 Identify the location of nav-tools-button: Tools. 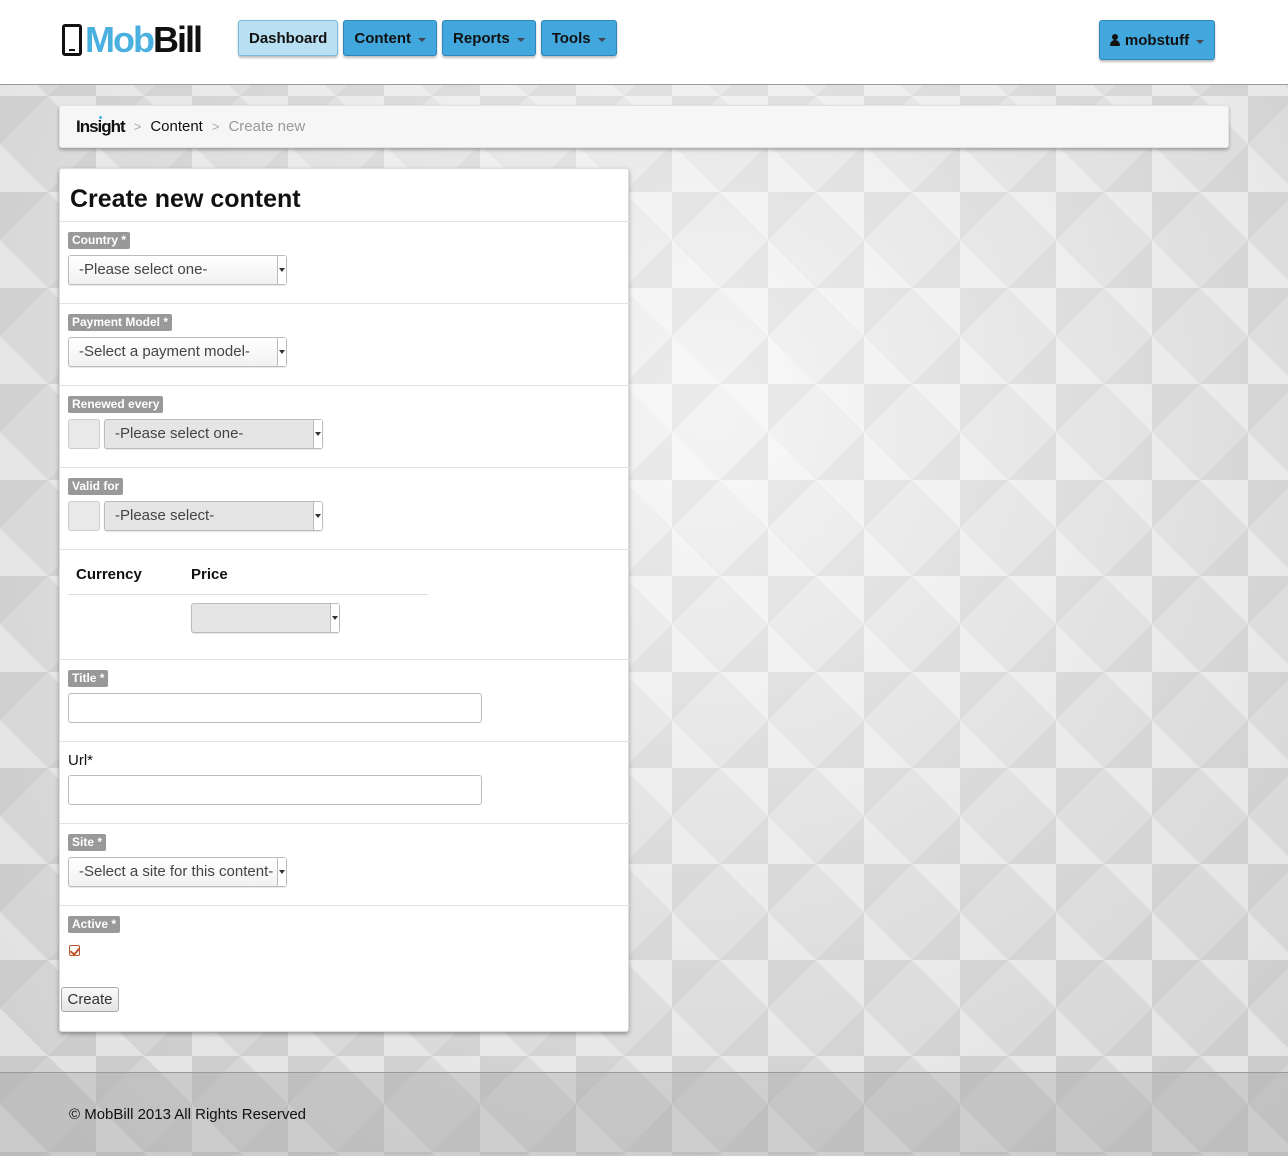
(578, 38).